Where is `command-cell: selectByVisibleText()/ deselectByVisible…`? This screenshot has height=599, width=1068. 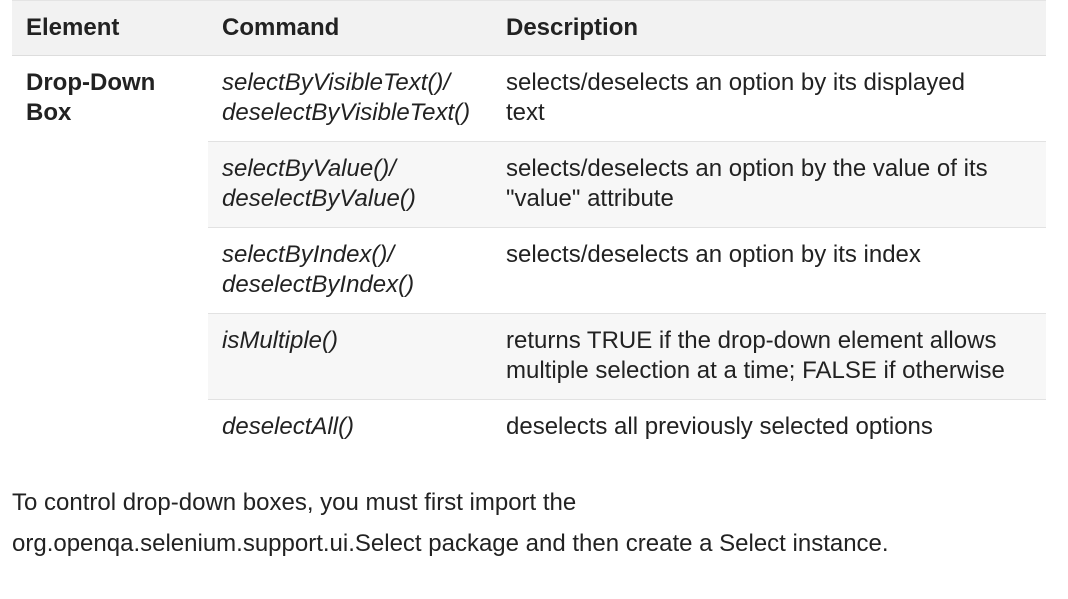 command-cell: selectByVisibleText()/ deselectByVisible… is located at coordinates (350, 98).